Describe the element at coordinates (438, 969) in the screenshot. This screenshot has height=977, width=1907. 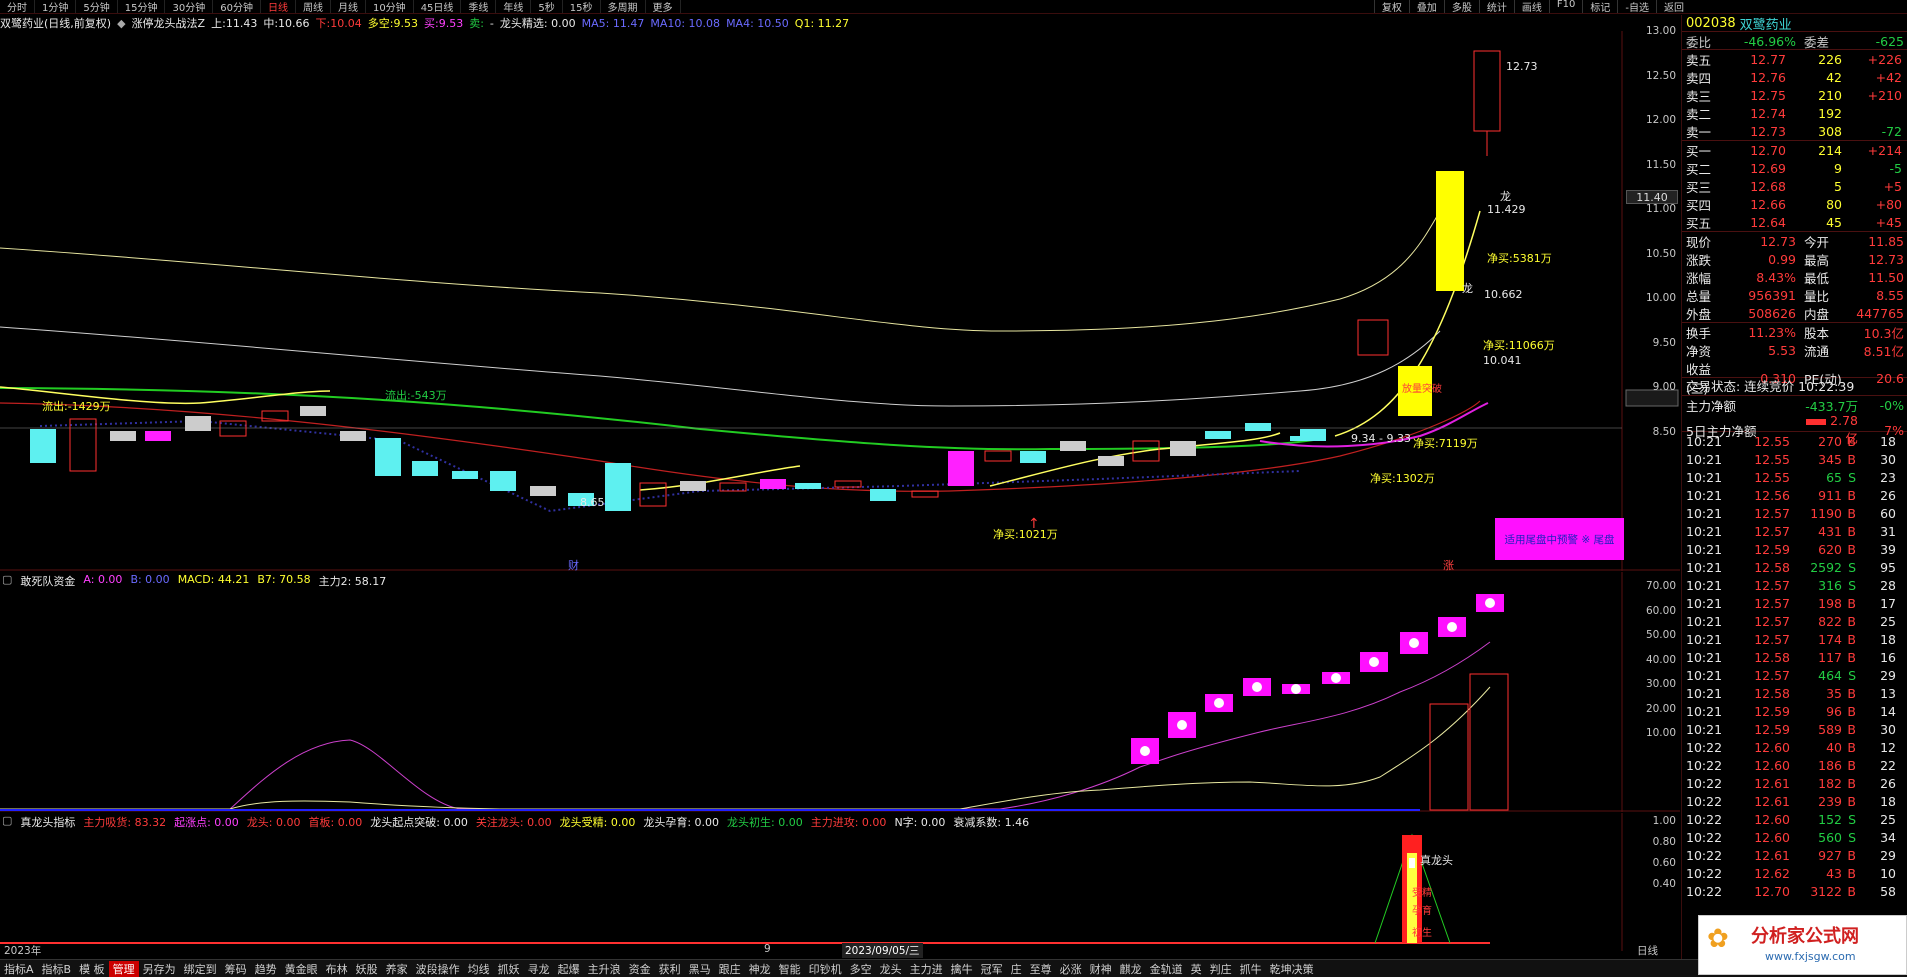
I see `indicator-tab-12: 波段操作` at that location.